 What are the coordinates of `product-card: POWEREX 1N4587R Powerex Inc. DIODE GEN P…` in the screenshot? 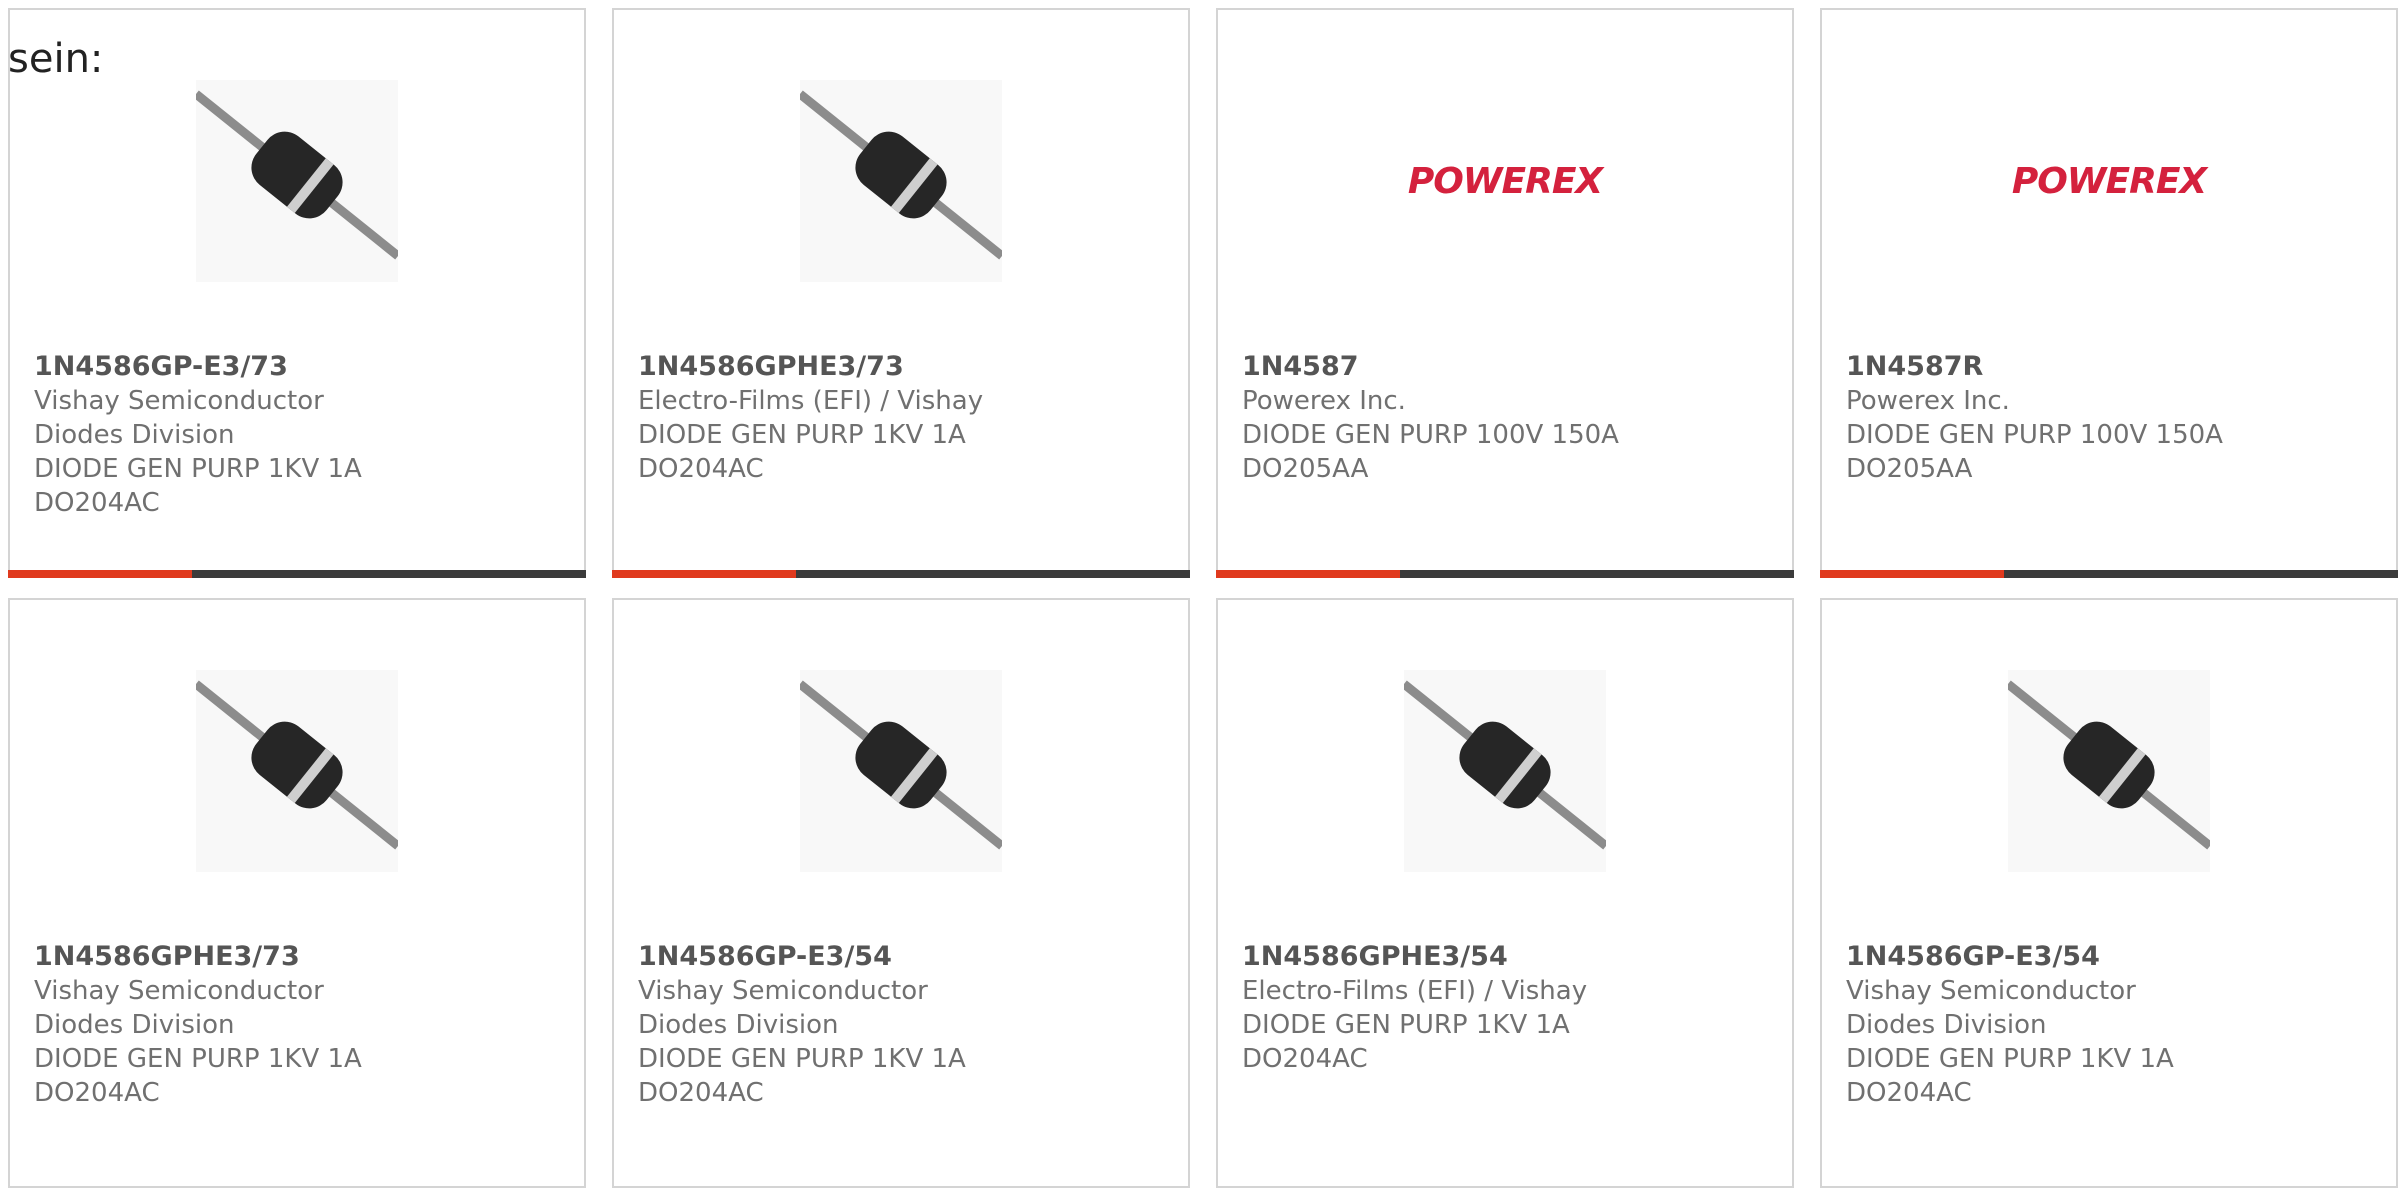 It's located at (2109, 293).